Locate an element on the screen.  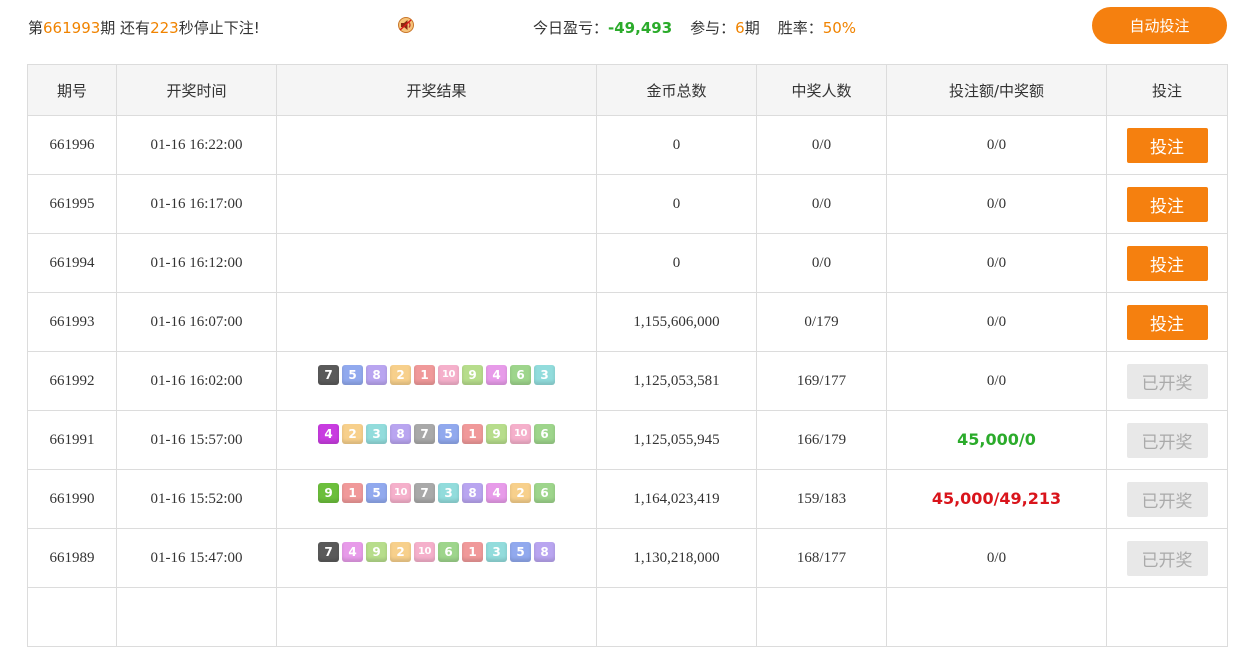
table-header-row: 期号 开奖时间 开奖结果 金币总数 中奖人数 投注额/中奖额 投注 is located at coordinates (627, 90).